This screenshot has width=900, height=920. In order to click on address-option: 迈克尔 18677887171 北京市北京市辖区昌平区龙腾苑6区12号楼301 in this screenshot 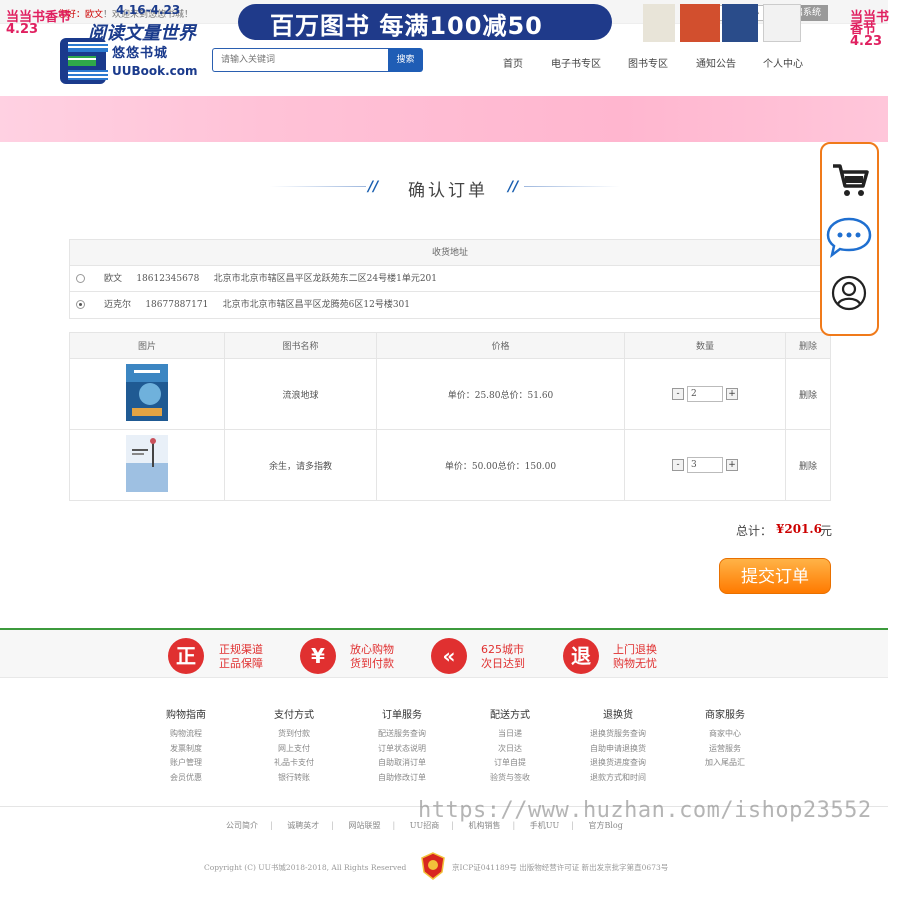, I will do `click(450, 305)`.